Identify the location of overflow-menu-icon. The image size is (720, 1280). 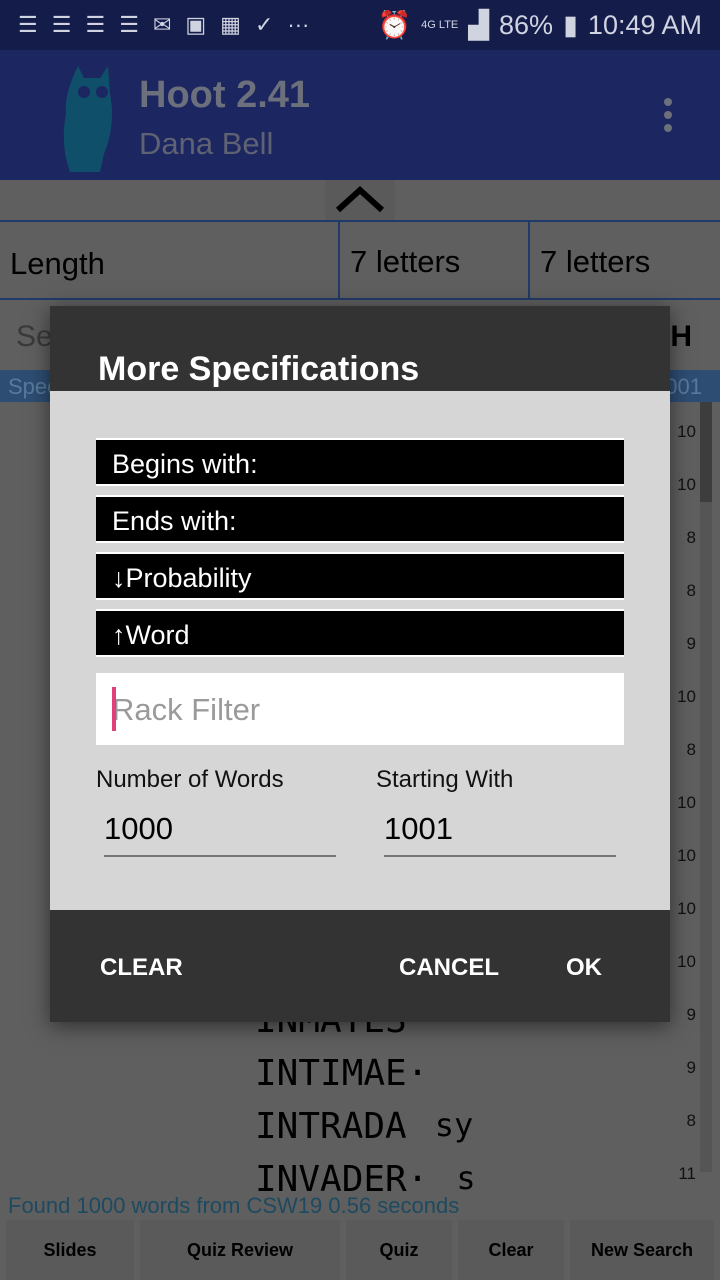
(670, 117).